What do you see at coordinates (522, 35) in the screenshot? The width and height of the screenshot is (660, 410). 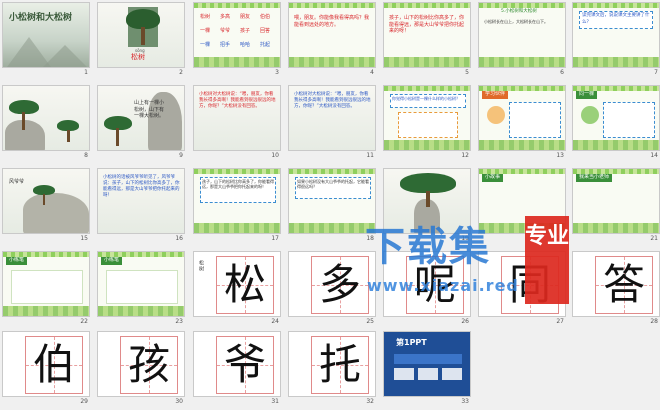 I see `slide-6-thumbnail: 5.小松树和大松树 小松树长在山上，大松树长在山下。` at bounding box center [522, 35].